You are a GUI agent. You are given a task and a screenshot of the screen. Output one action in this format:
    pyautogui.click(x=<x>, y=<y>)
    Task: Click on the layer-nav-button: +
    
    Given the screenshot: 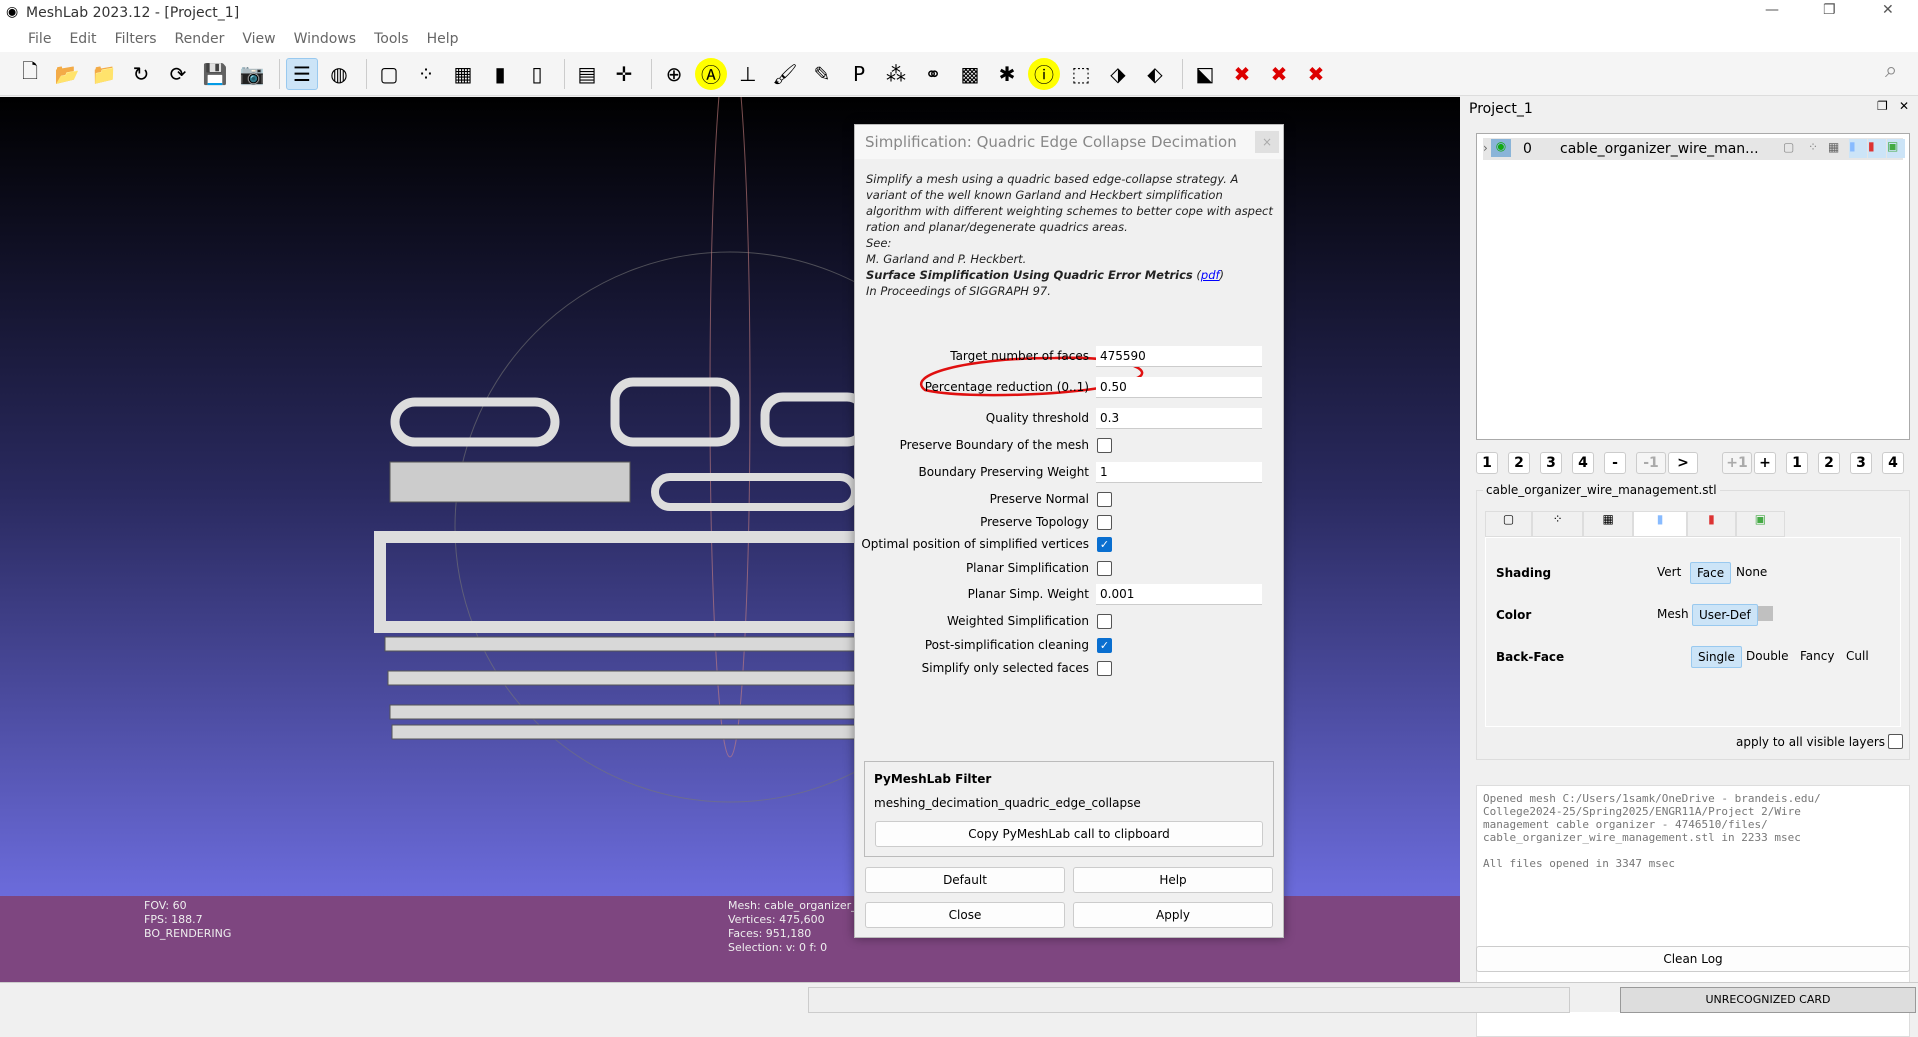 What is the action you would take?
    pyautogui.click(x=1765, y=463)
    